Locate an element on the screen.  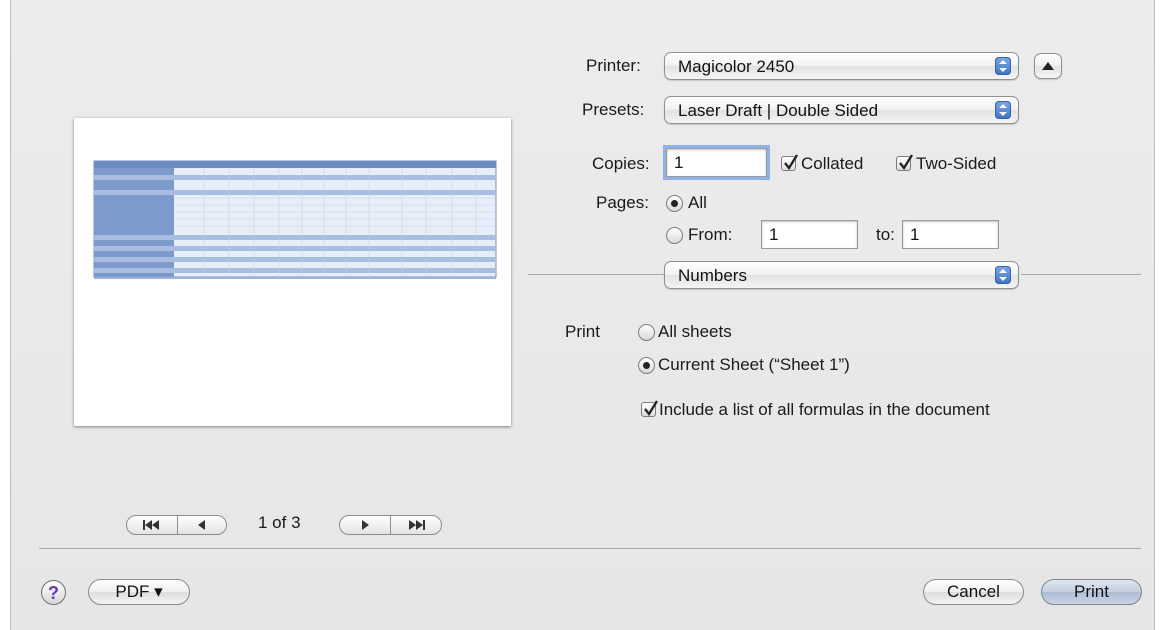
pages-from-radio is located at coordinates (674, 235).